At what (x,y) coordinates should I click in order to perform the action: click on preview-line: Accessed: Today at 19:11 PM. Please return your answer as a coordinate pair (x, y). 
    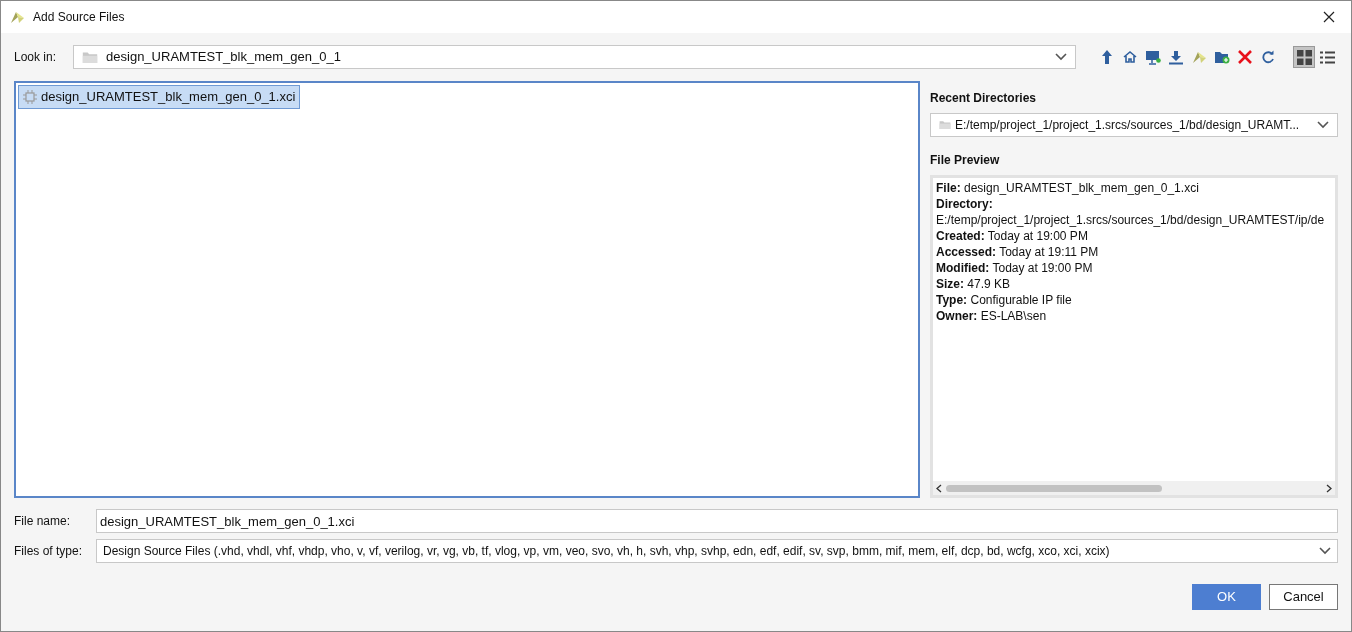
    Looking at the image, I should click on (1018, 252).